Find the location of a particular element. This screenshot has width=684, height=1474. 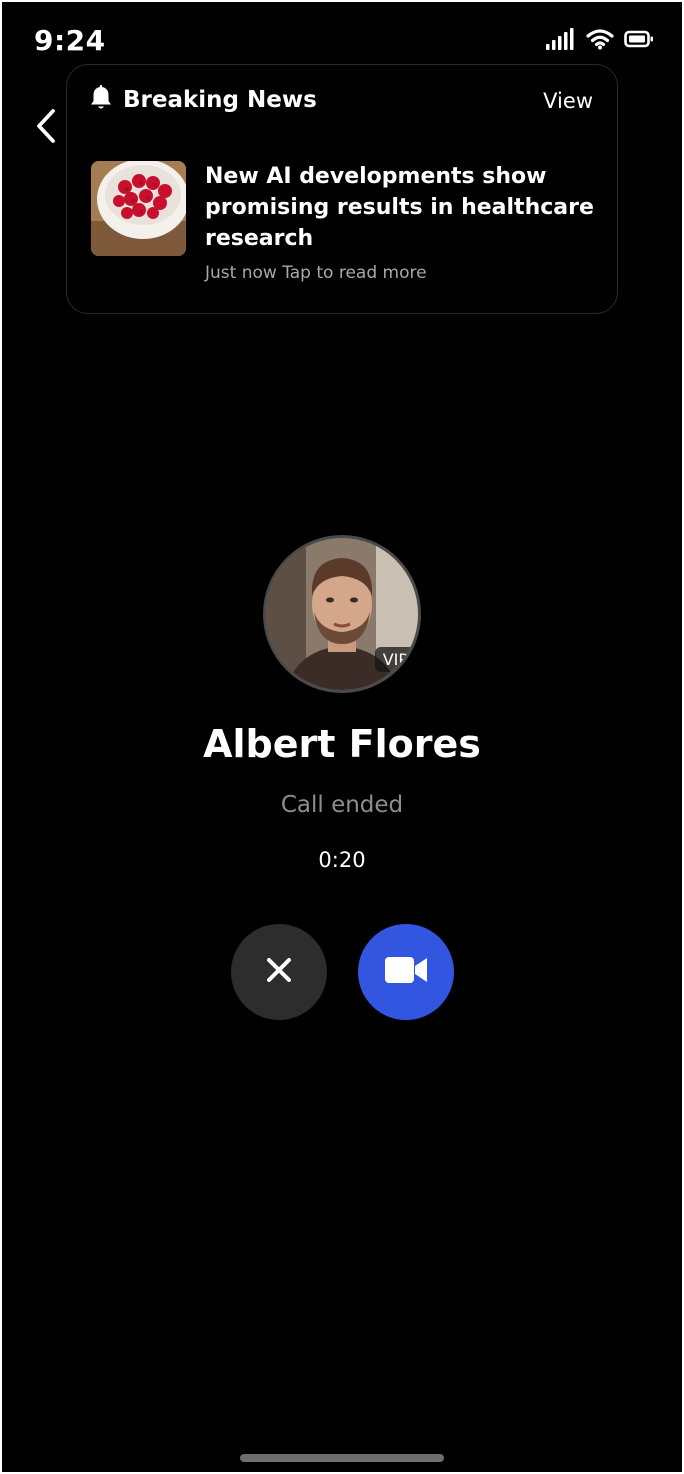

bell-icon is located at coordinates (101, 100).